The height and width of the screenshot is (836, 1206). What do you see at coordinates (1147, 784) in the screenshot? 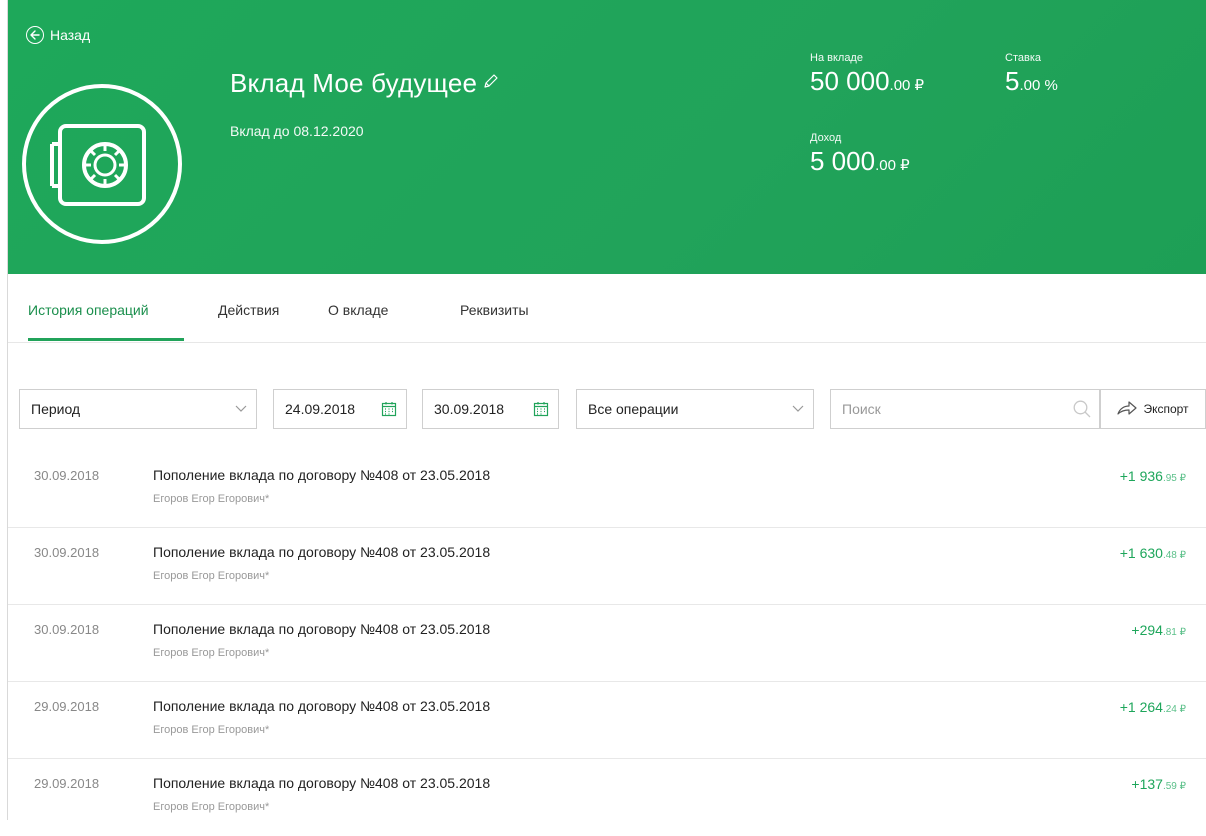
I see `operation-amount-int: +137` at bounding box center [1147, 784].